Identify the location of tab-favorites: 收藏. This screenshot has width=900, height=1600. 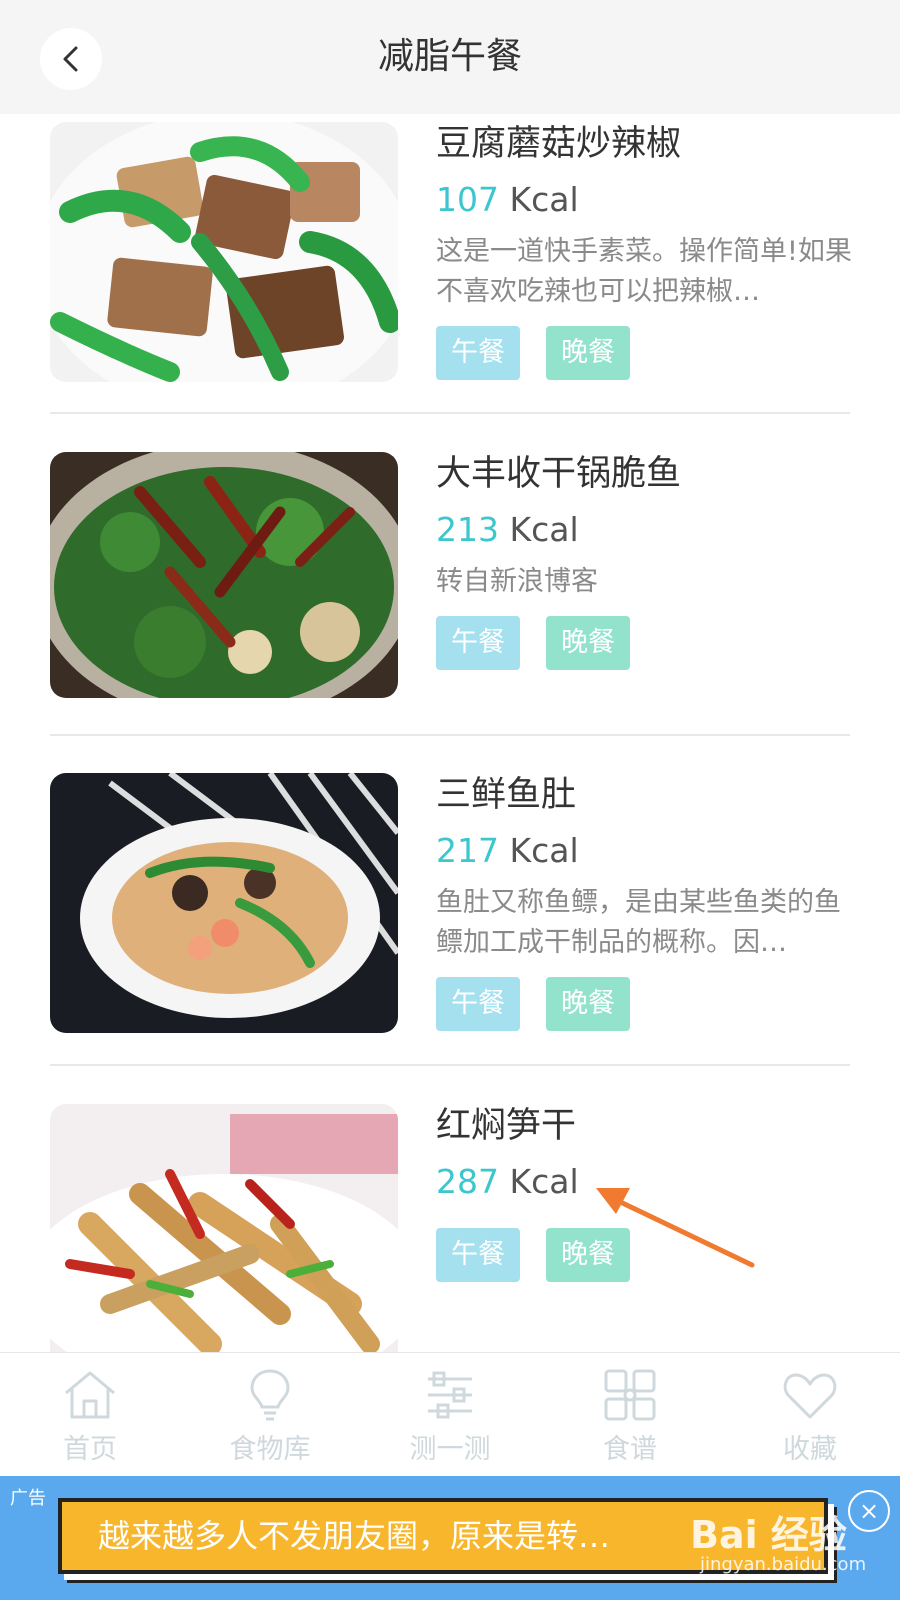
(810, 1414).